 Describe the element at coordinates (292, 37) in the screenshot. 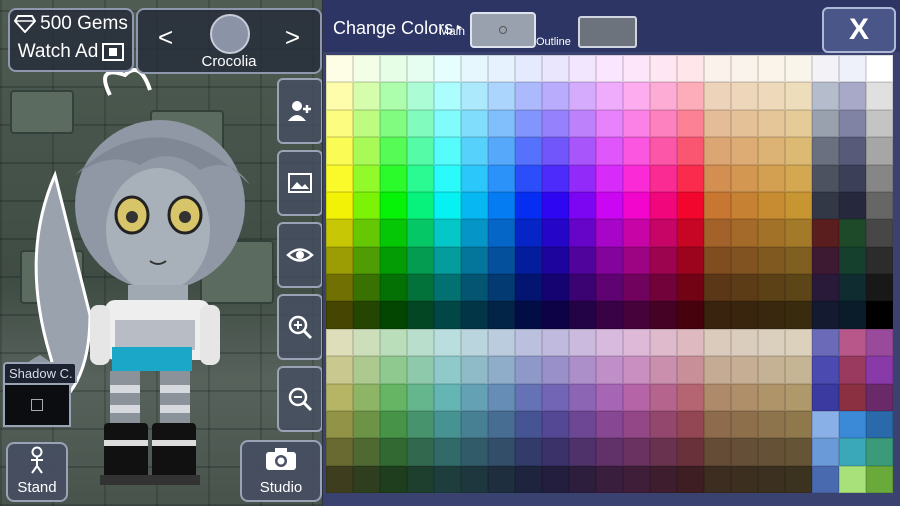

I see `next-character-button: >` at that location.